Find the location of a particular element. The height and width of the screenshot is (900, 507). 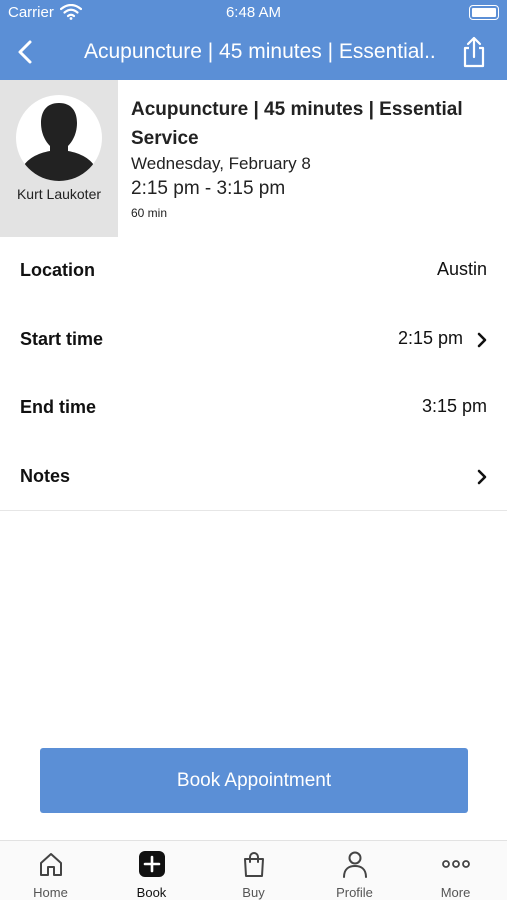

battery-icon is located at coordinates (484, 12).